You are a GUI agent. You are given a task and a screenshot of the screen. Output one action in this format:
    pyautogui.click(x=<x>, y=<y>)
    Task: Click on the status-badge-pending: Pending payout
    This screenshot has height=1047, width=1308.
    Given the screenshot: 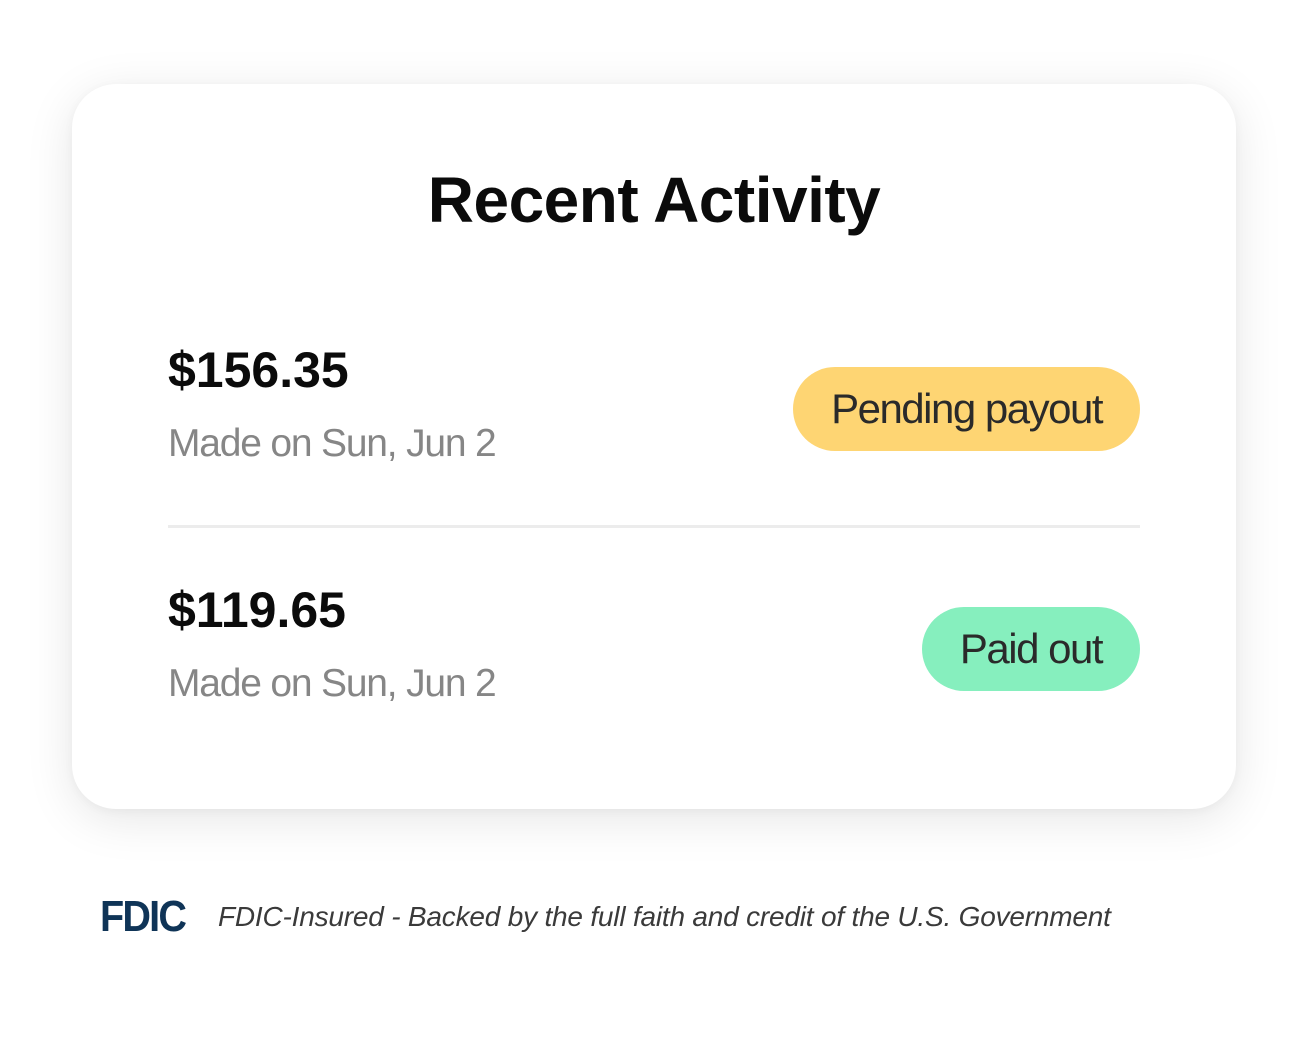 What is the action you would take?
    pyautogui.click(x=966, y=409)
    